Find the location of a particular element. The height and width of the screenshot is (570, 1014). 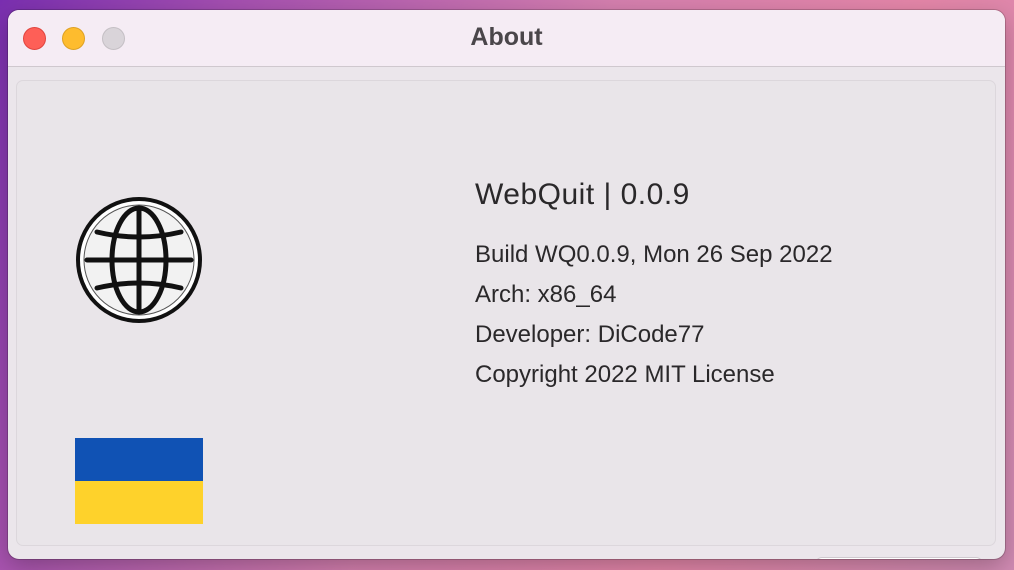

ok-button: Ok is located at coordinates (899, 558).